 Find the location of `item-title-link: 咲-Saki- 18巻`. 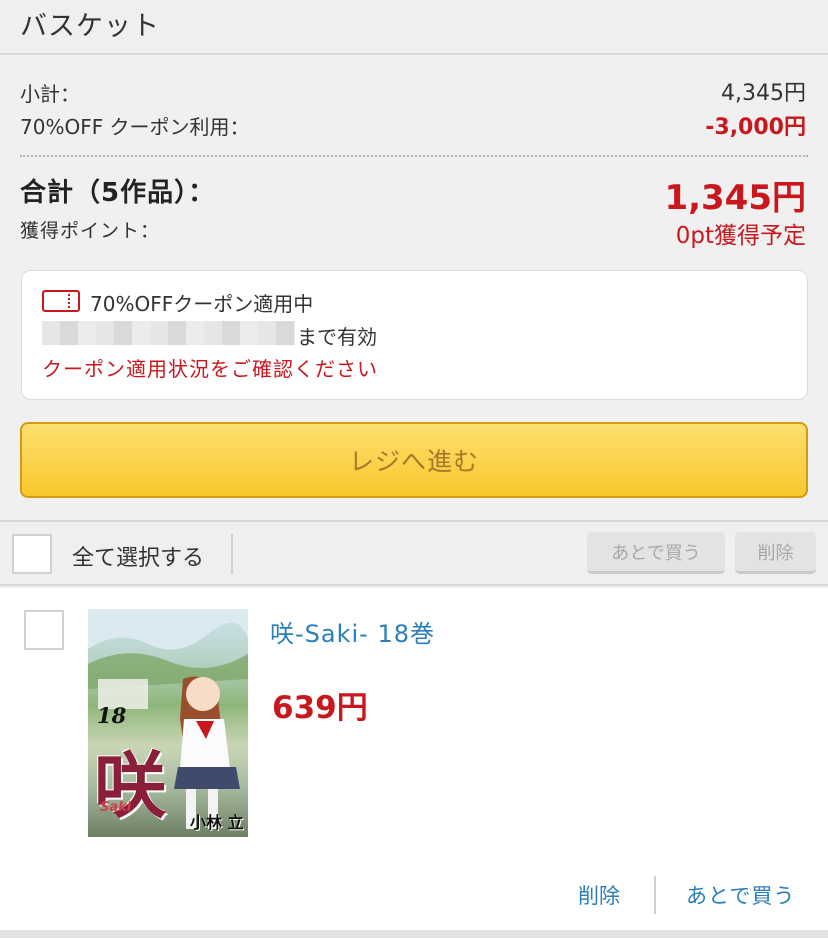

item-title-link: 咲-Saki- 18巻 is located at coordinates (352, 631).